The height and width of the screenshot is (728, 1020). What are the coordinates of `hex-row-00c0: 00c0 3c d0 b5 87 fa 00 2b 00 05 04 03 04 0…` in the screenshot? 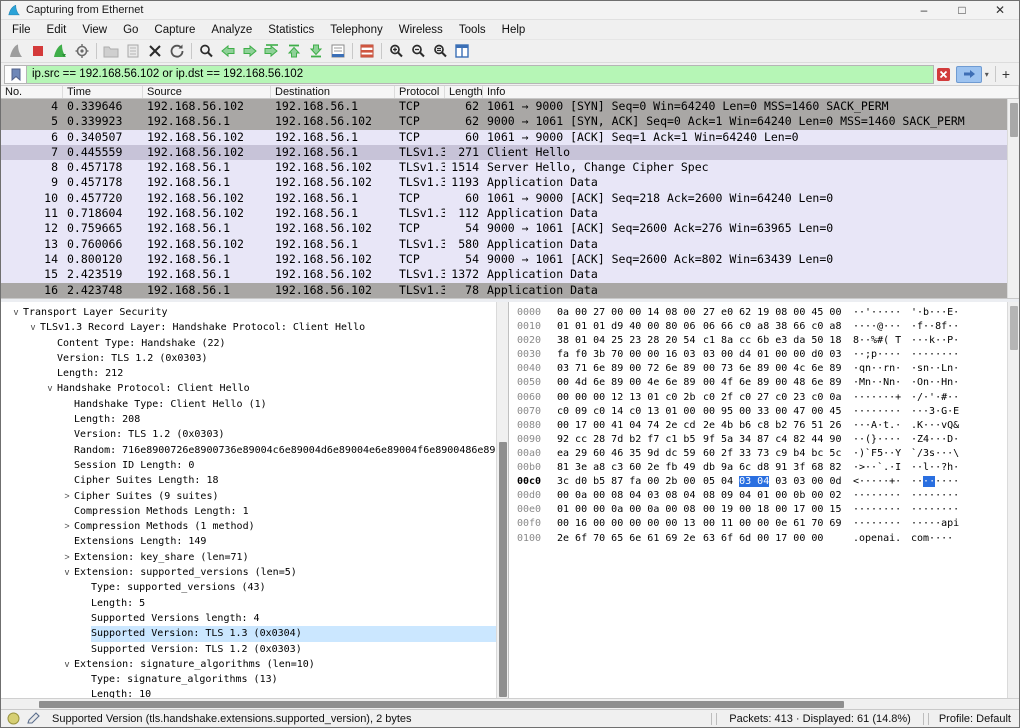 It's located at (764, 482).